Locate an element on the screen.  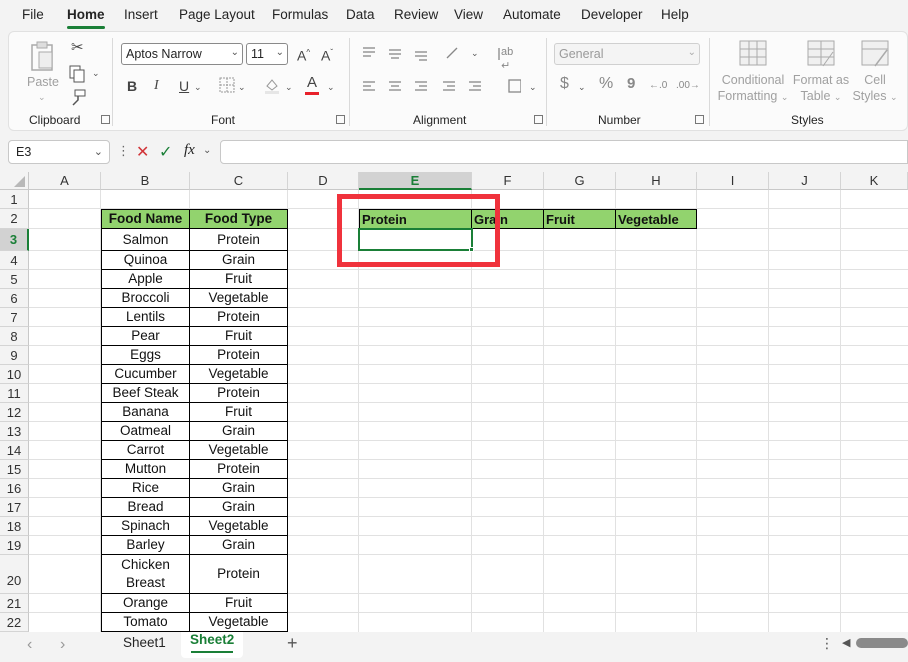
row-header-10: 10 is located at coordinates (14, 374).